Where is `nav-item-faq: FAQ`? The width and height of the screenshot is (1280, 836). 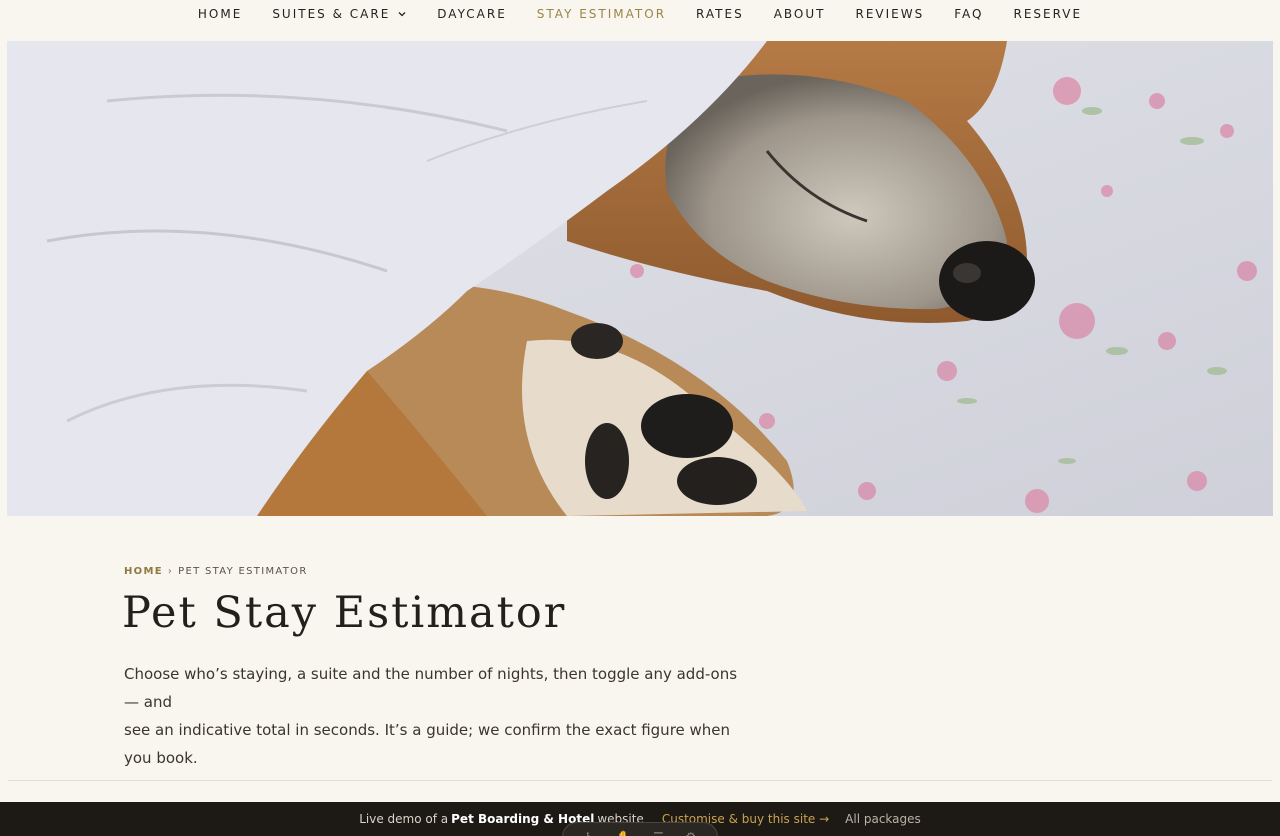 nav-item-faq: FAQ is located at coordinates (968, 14).